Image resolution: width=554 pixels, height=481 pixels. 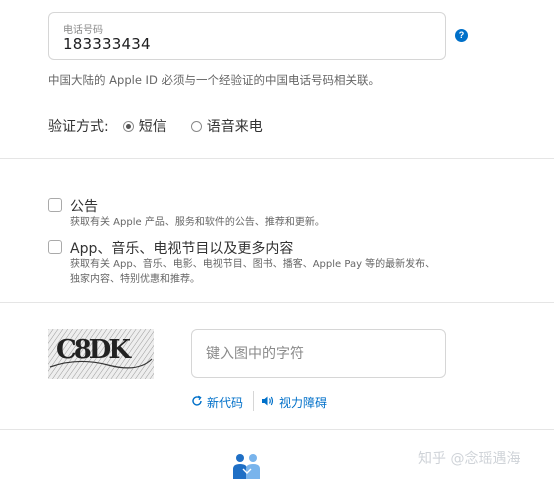 What do you see at coordinates (93, 350) in the screenshot?
I see `captcha-text: C8DK` at bounding box center [93, 350].